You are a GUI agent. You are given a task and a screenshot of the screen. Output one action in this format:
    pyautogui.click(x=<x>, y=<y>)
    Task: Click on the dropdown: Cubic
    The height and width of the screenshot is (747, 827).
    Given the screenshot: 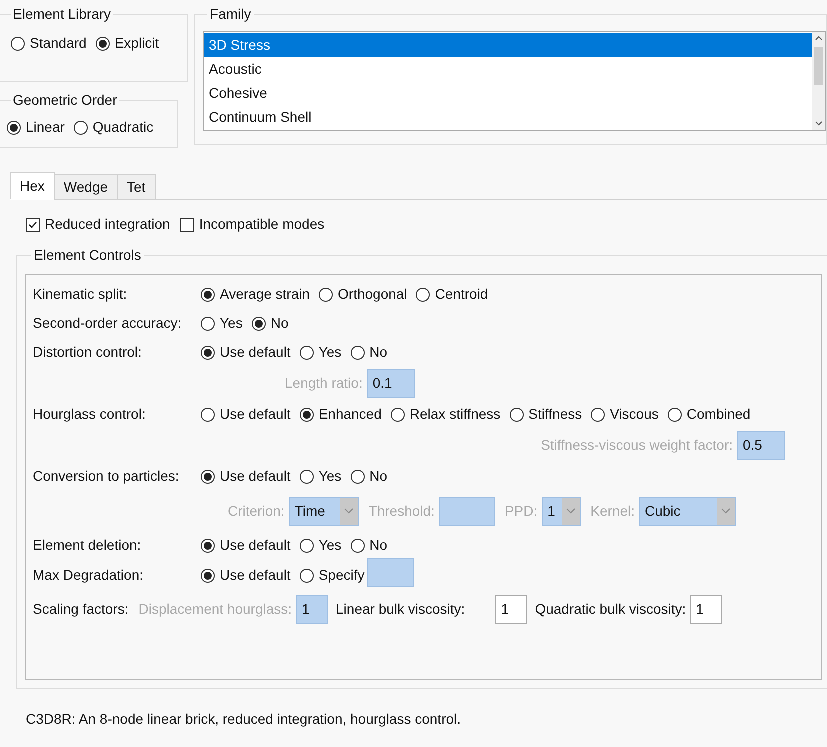 What is the action you would take?
    pyautogui.click(x=687, y=511)
    